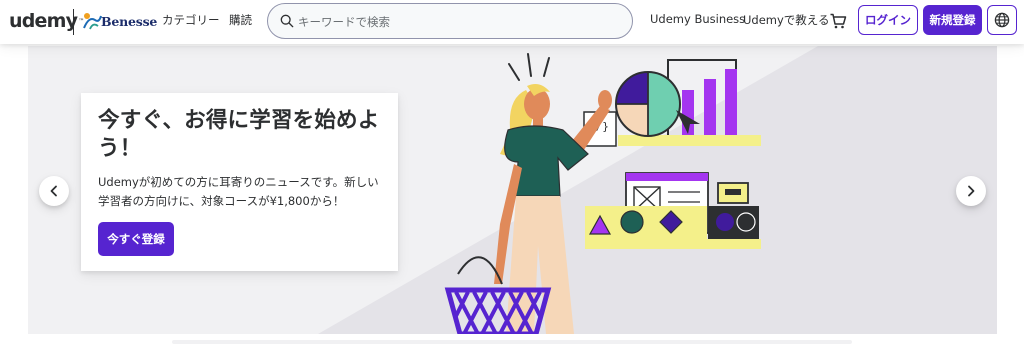 The height and width of the screenshot is (344, 1024). Describe the element at coordinates (136, 239) in the screenshot. I see `register-now-button: 今すぐ登録` at that location.